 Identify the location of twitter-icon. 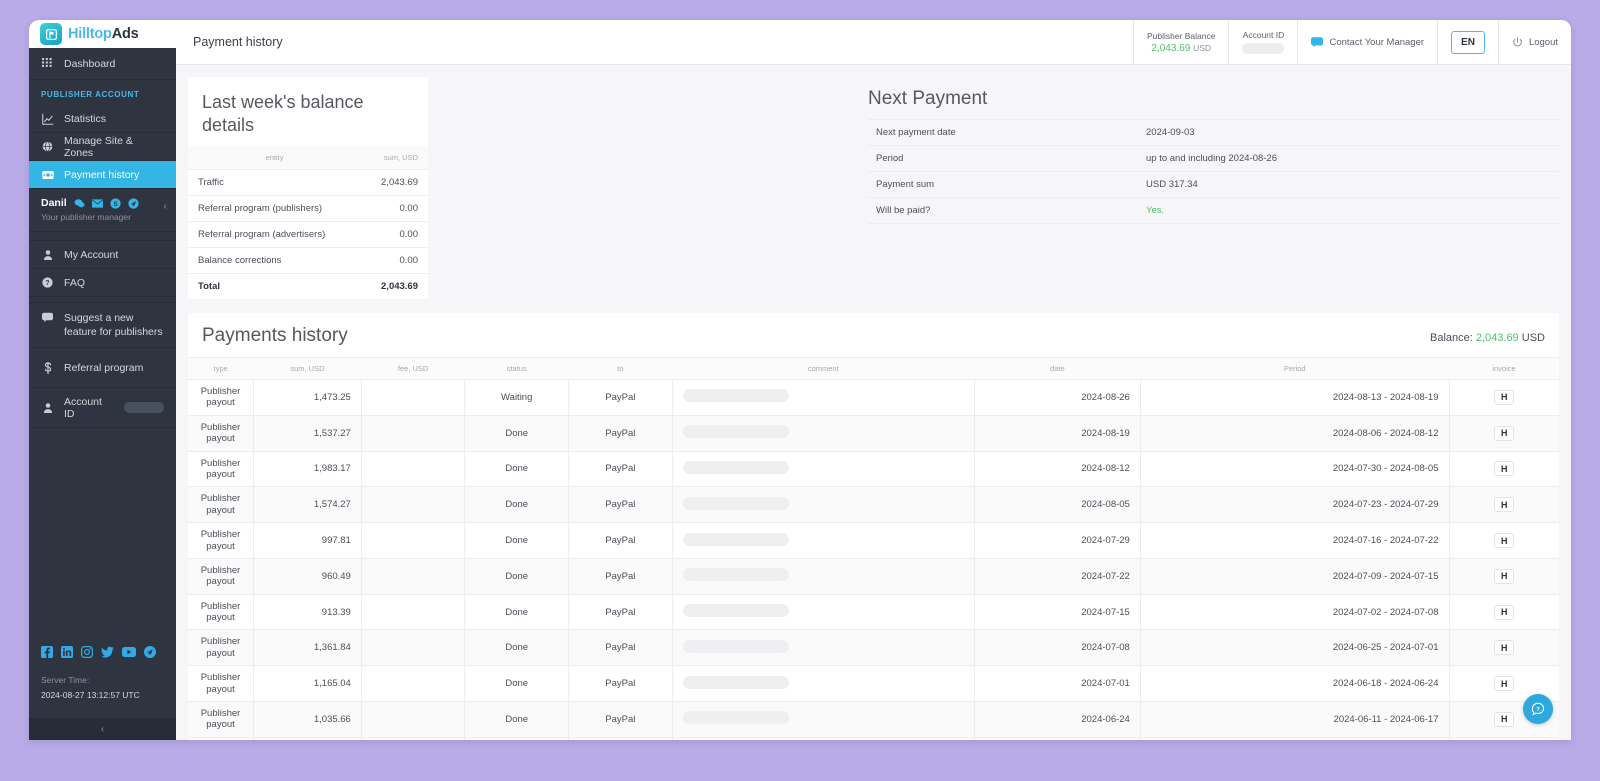
(107, 652).